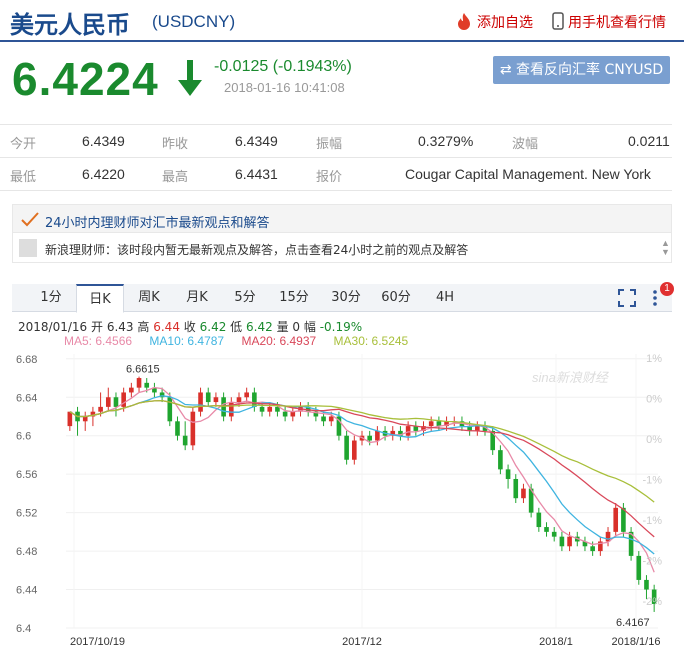  What do you see at coordinates (346, 298) in the screenshot?
I see `tab-30min: 30分` at bounding box center [346, 298].